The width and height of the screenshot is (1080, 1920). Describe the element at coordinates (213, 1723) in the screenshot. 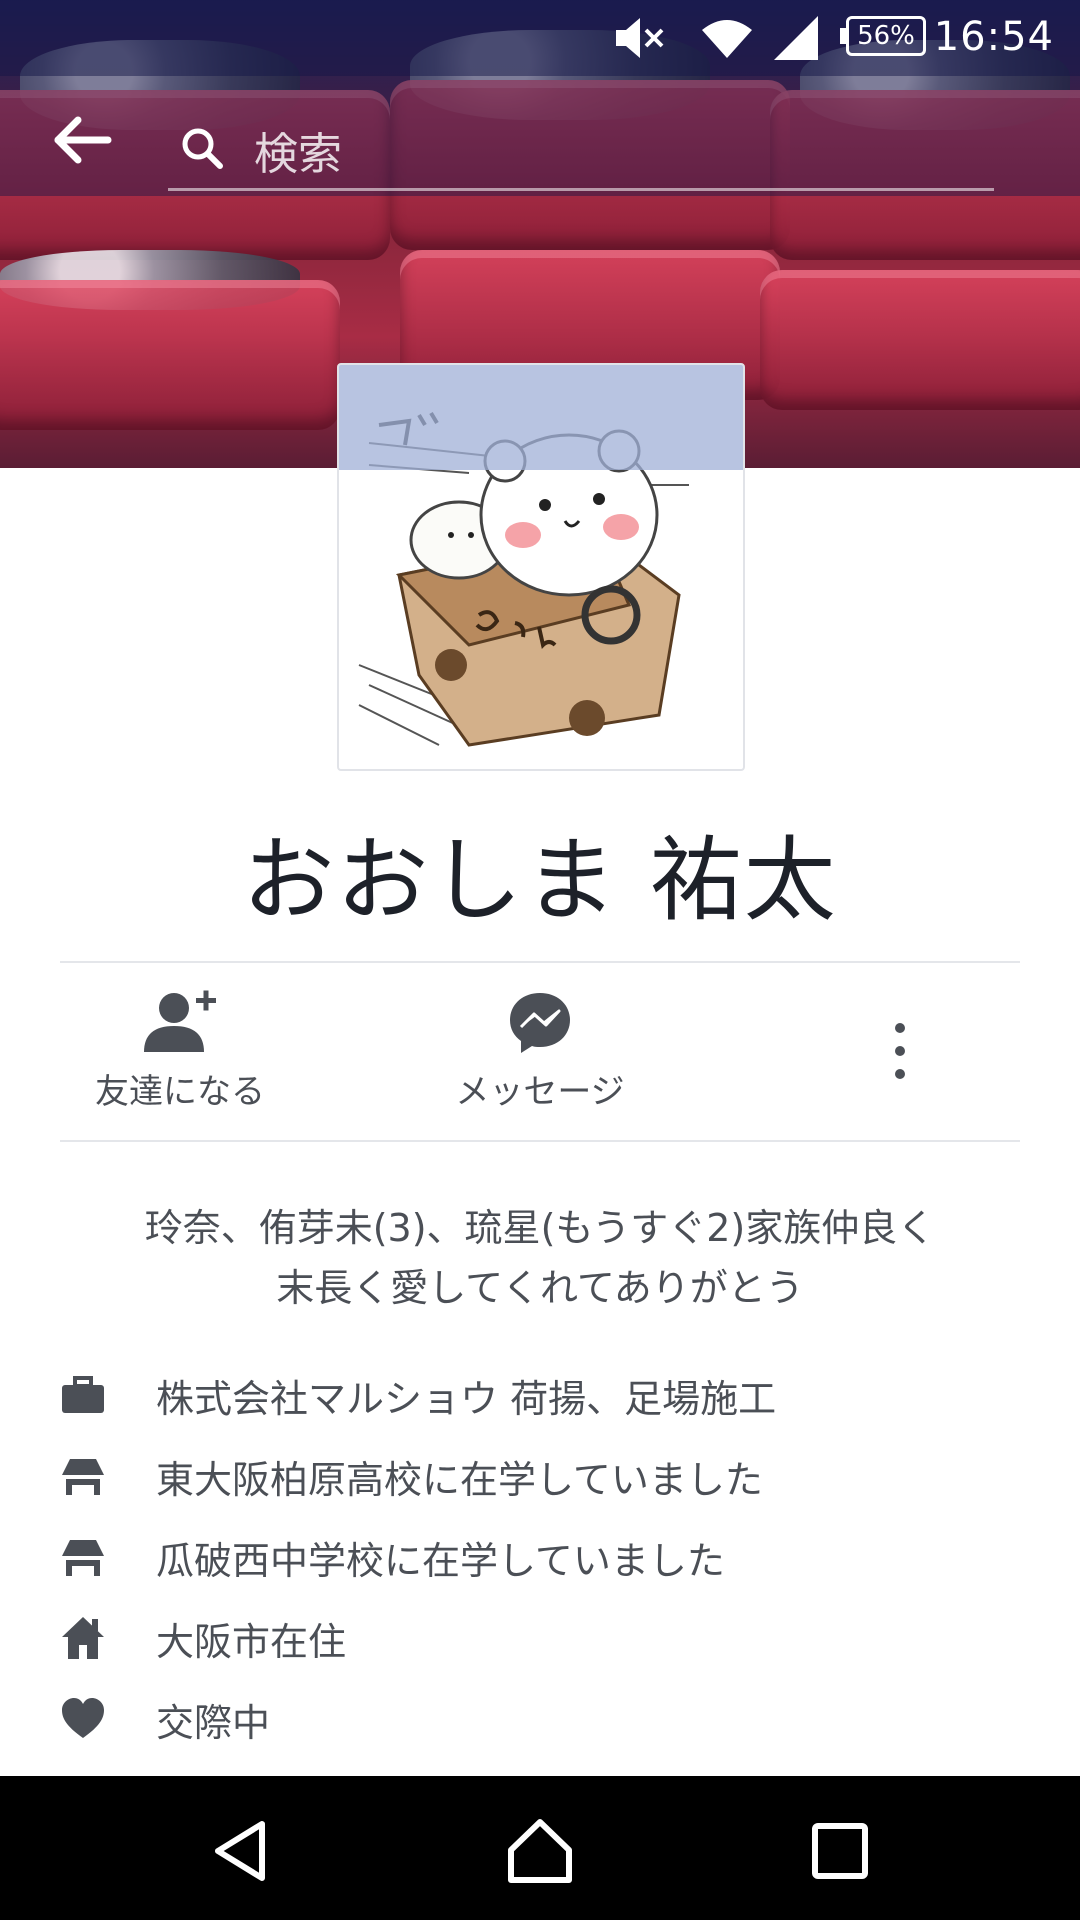

I see `info-relationship-text: 交際中` at that location.